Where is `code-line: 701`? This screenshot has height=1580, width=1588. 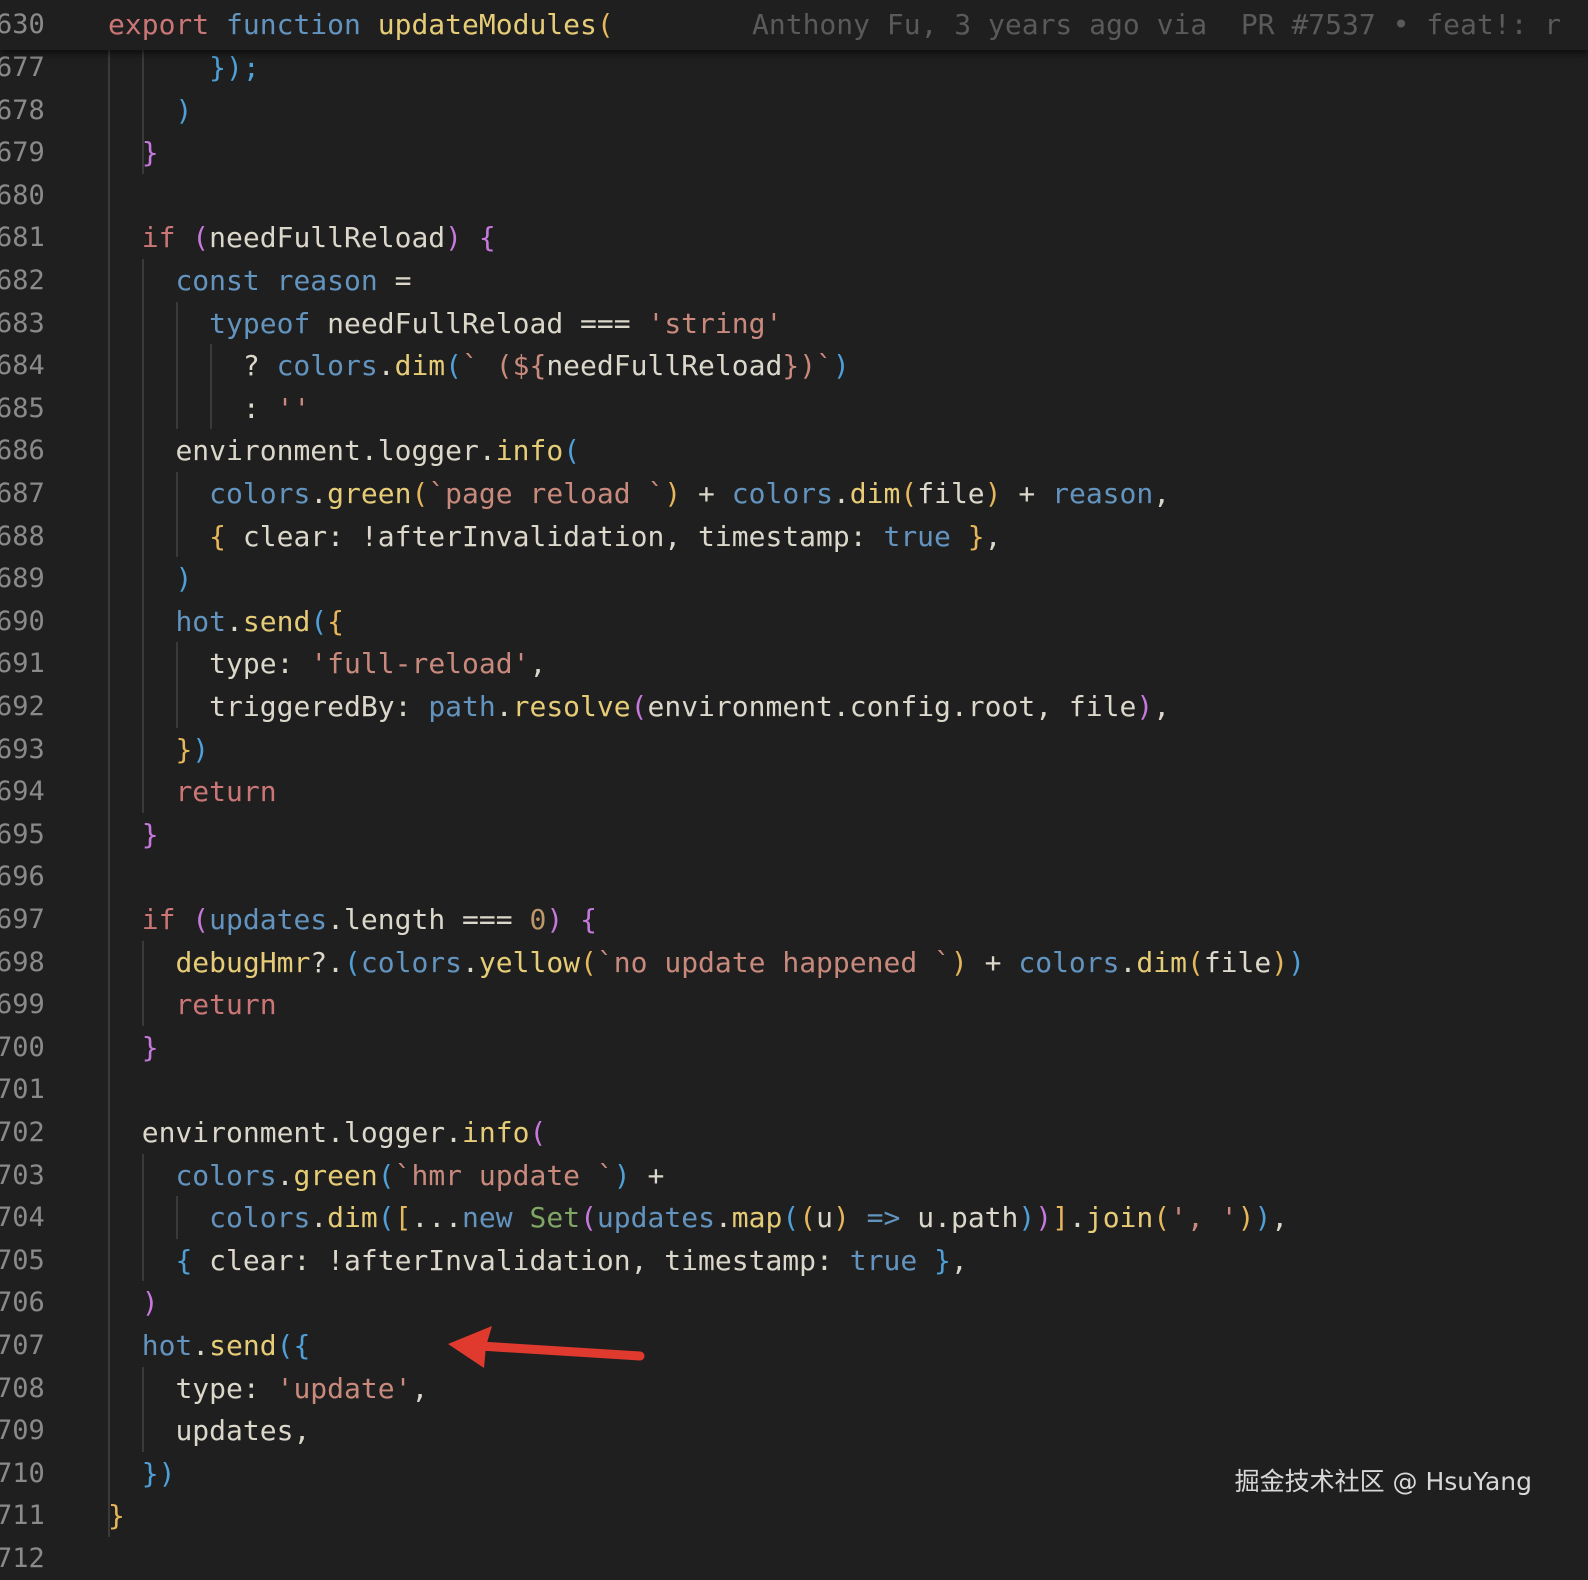
code-line: 701 is located at coordinates (794, 1089).